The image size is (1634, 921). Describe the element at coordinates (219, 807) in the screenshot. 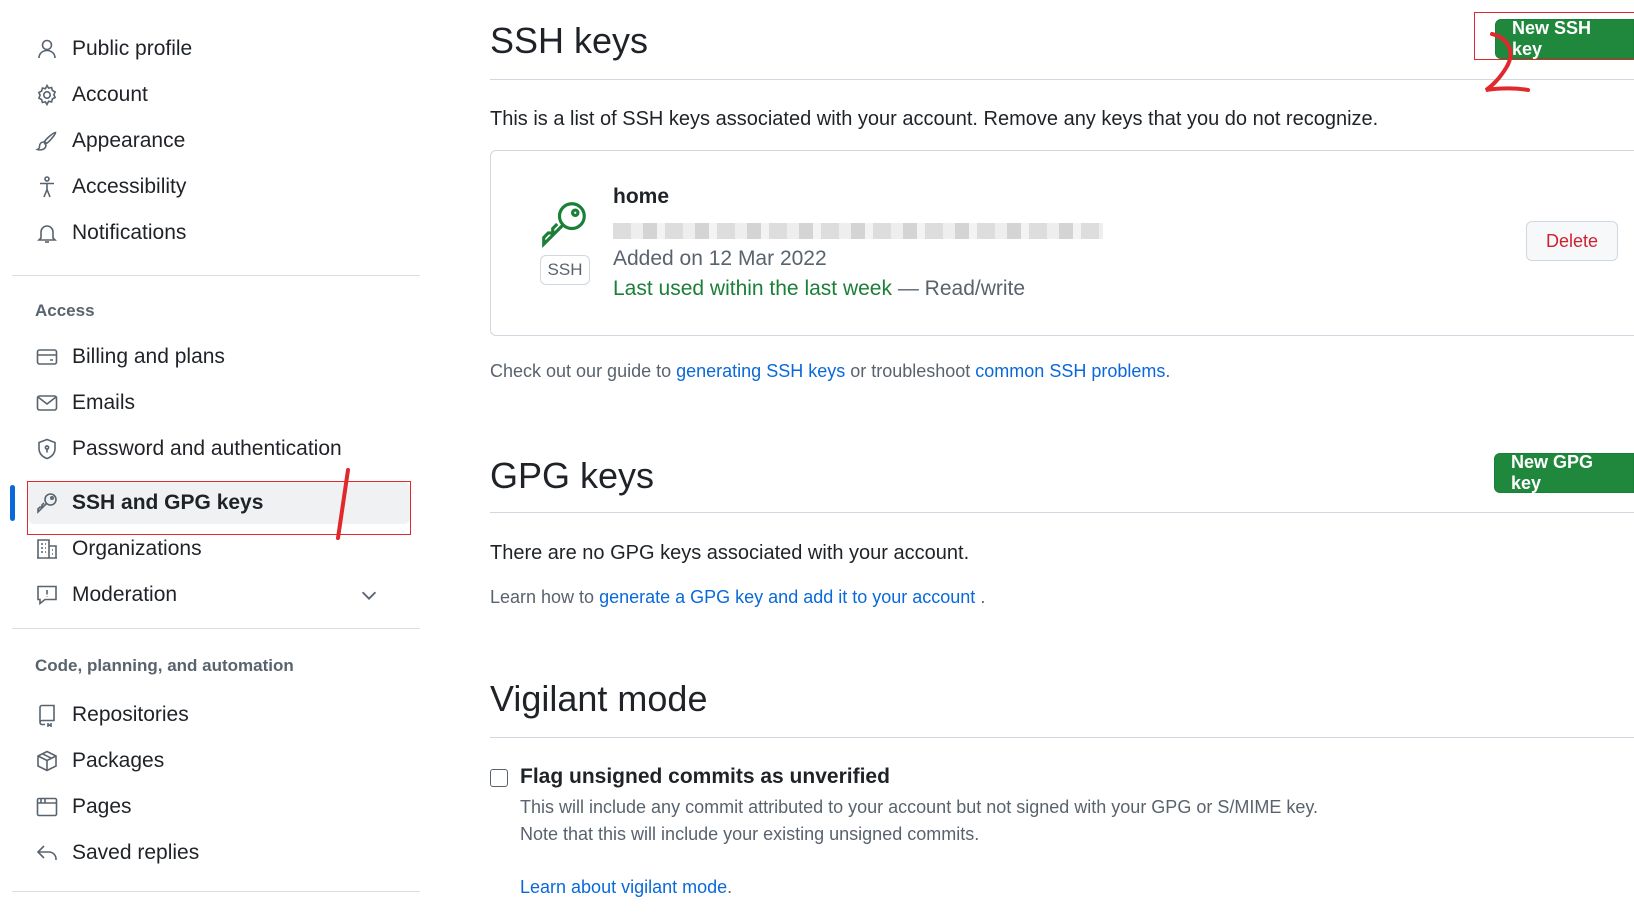

I see `sidebar-item-pages: Pages` at that location.